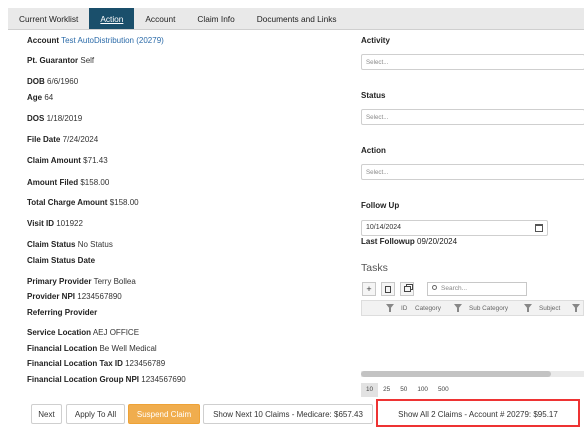 The height and width of the screenshot is (428, 584). I want to click on dos-field: DOS 1/18/2019, so click(54, 118).